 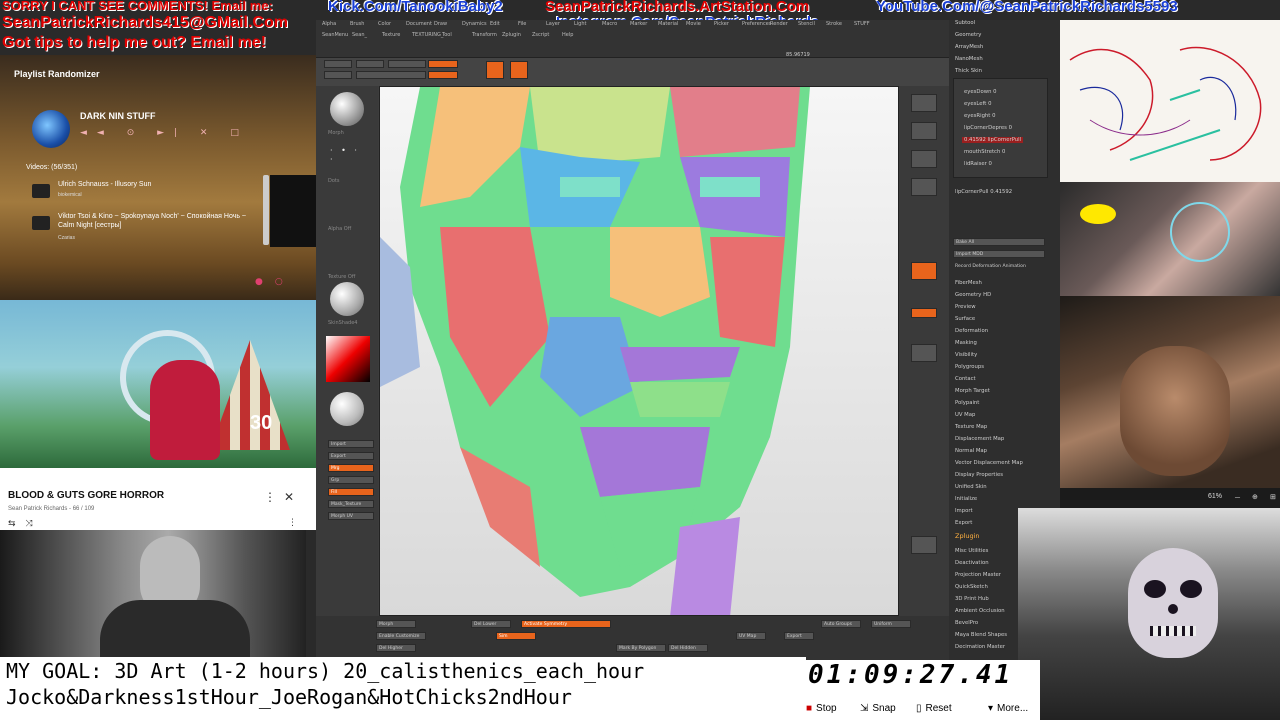 I want to click on zbrush-menu-tab: File, so click(x=522, y=24).